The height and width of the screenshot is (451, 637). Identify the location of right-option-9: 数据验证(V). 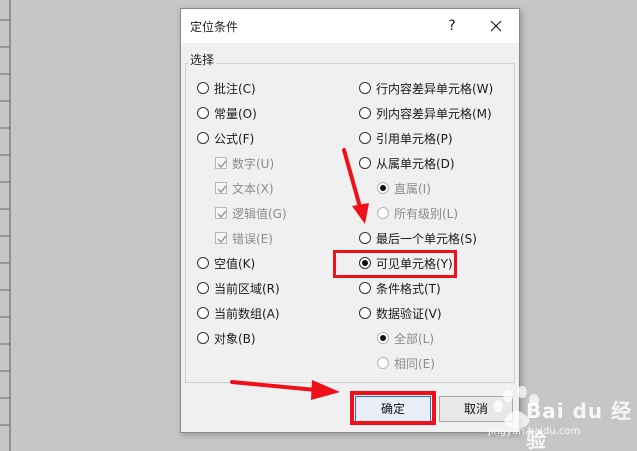
(400, 313).